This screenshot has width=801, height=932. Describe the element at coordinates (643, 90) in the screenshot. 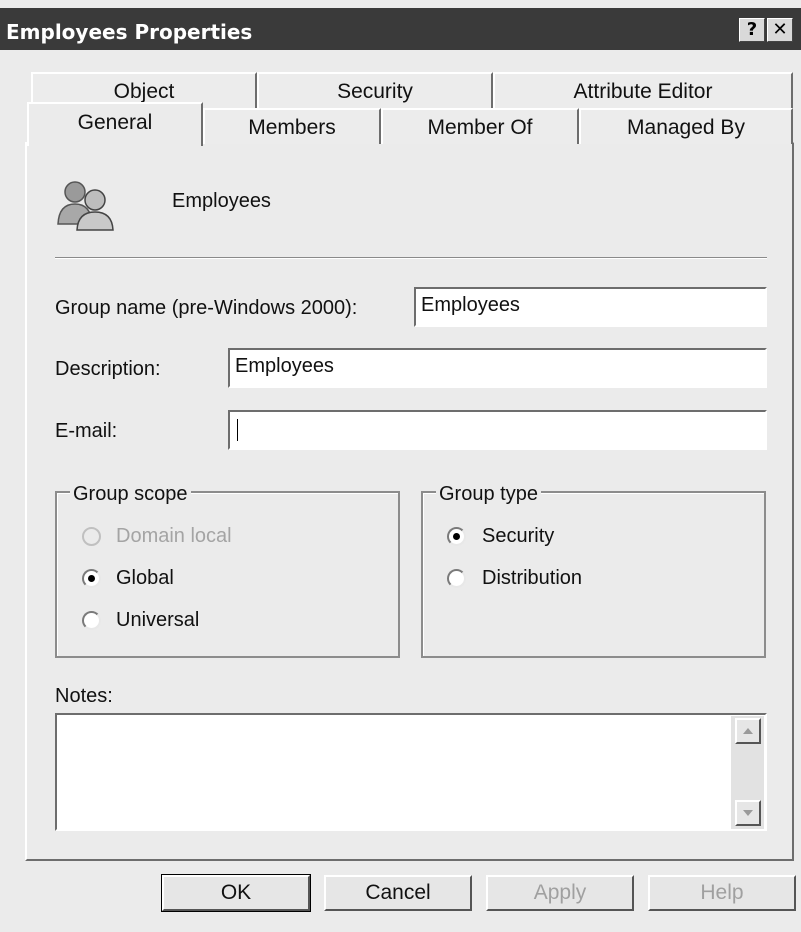

I see `tab-attribute-editor: Attribute Editor` at that location.